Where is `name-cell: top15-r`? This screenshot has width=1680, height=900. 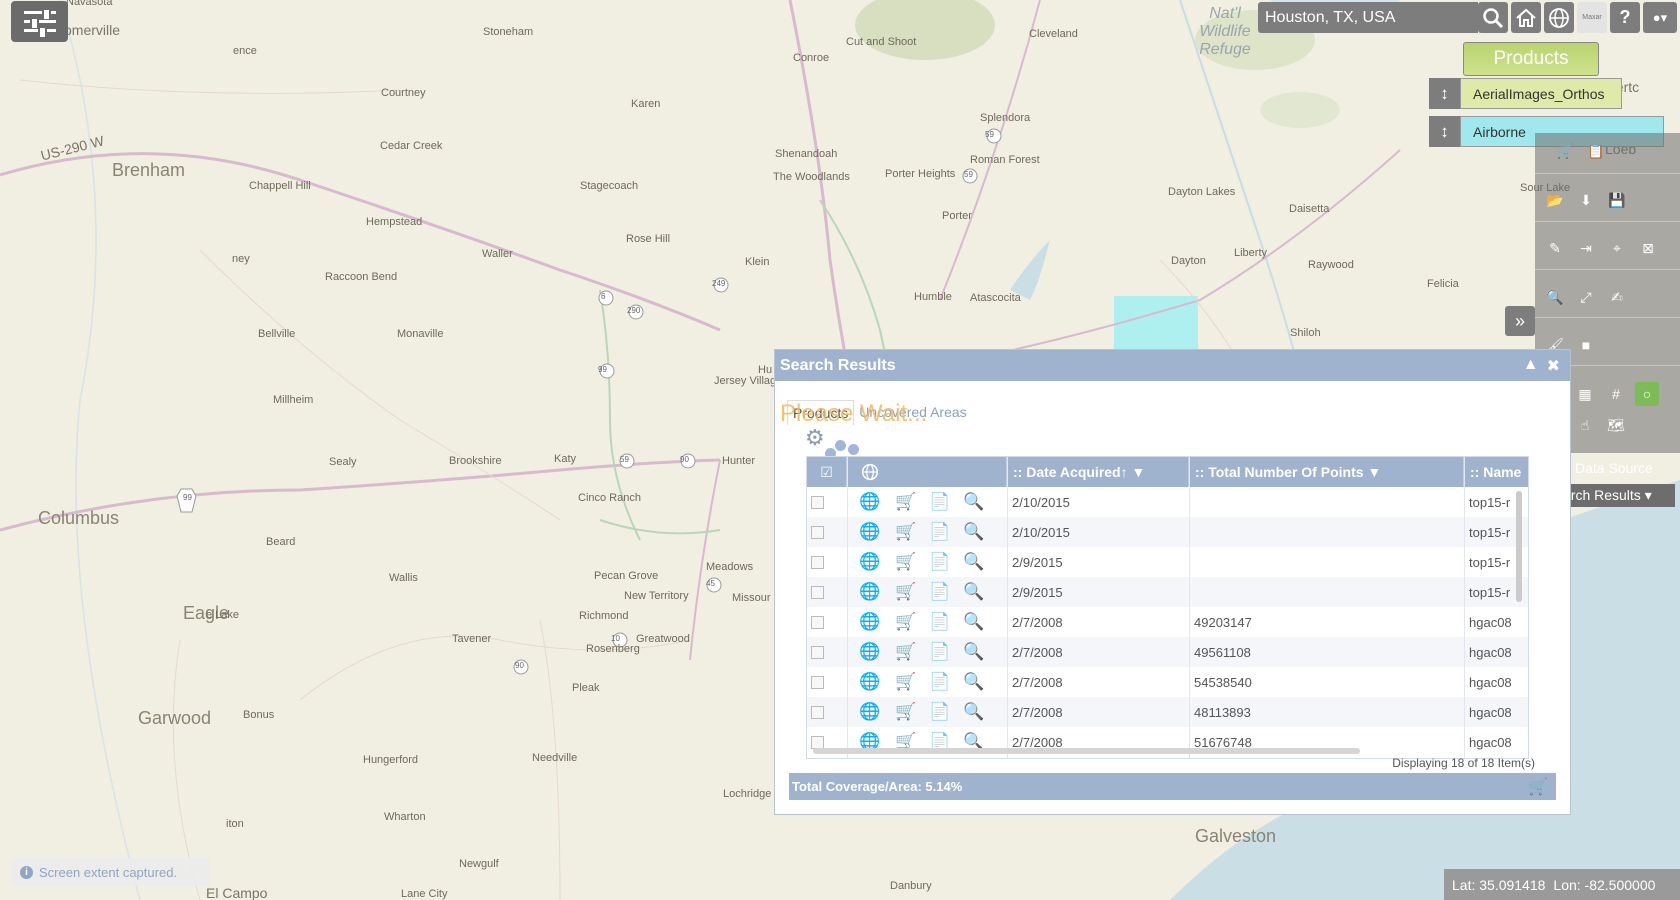 name-cell: top15-r is located at coordinates (1490, 592).